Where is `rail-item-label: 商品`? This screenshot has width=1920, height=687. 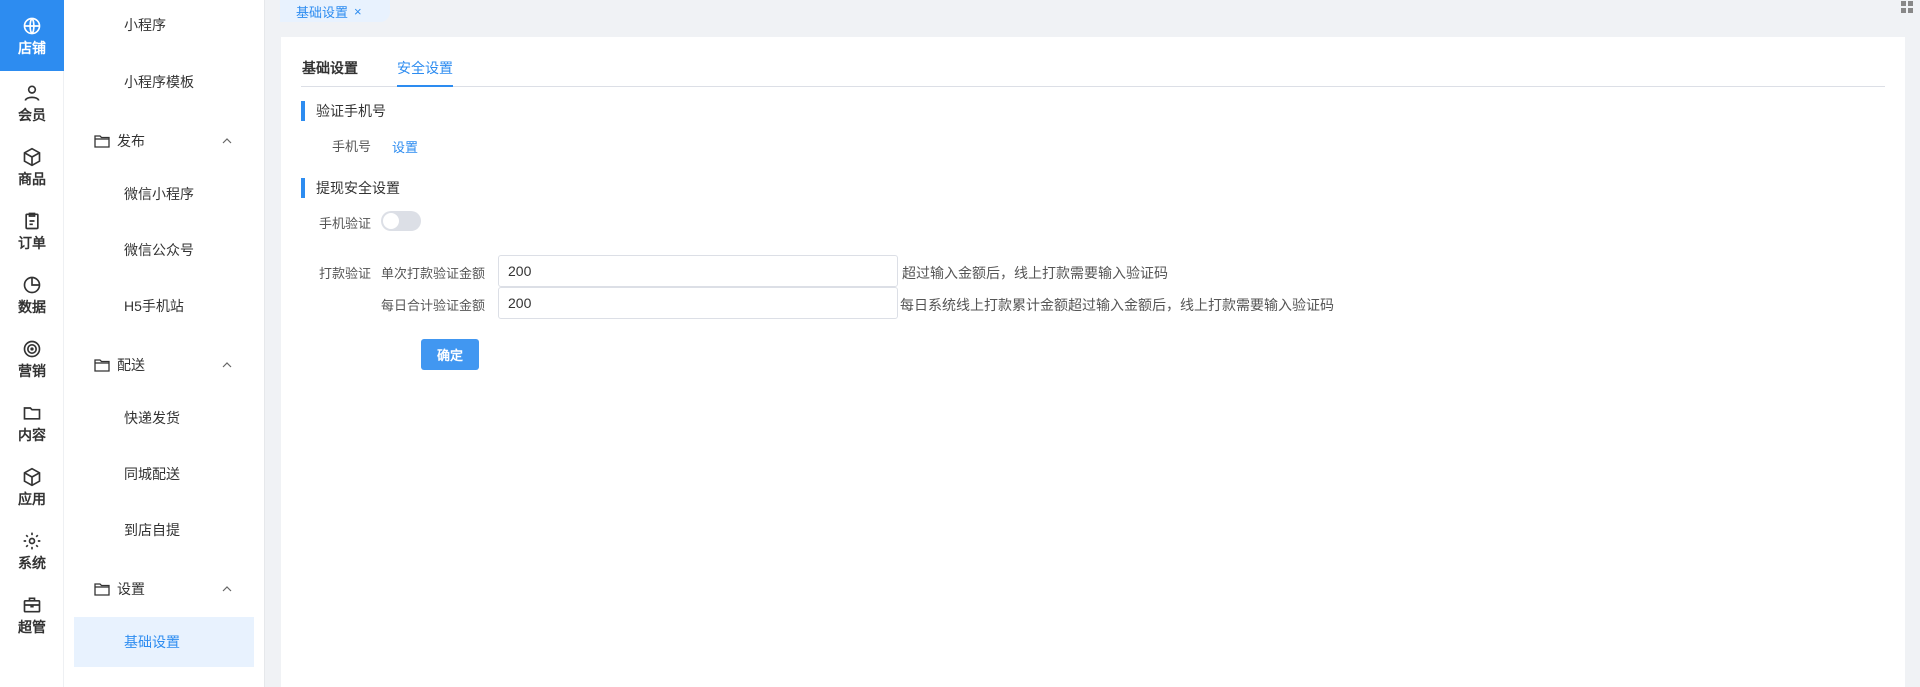 rail-item-label: 商品 is located at coordinates (32, 179).